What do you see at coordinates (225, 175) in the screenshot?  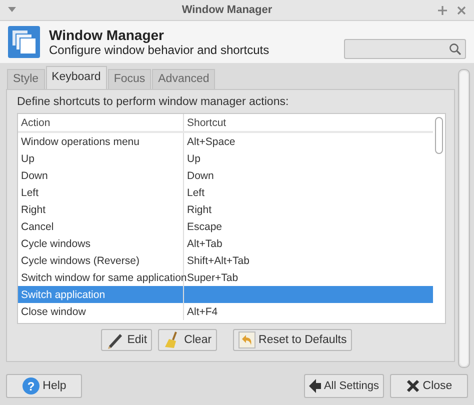 I see `table-row: Down Down` at bounding box center [225, 175].